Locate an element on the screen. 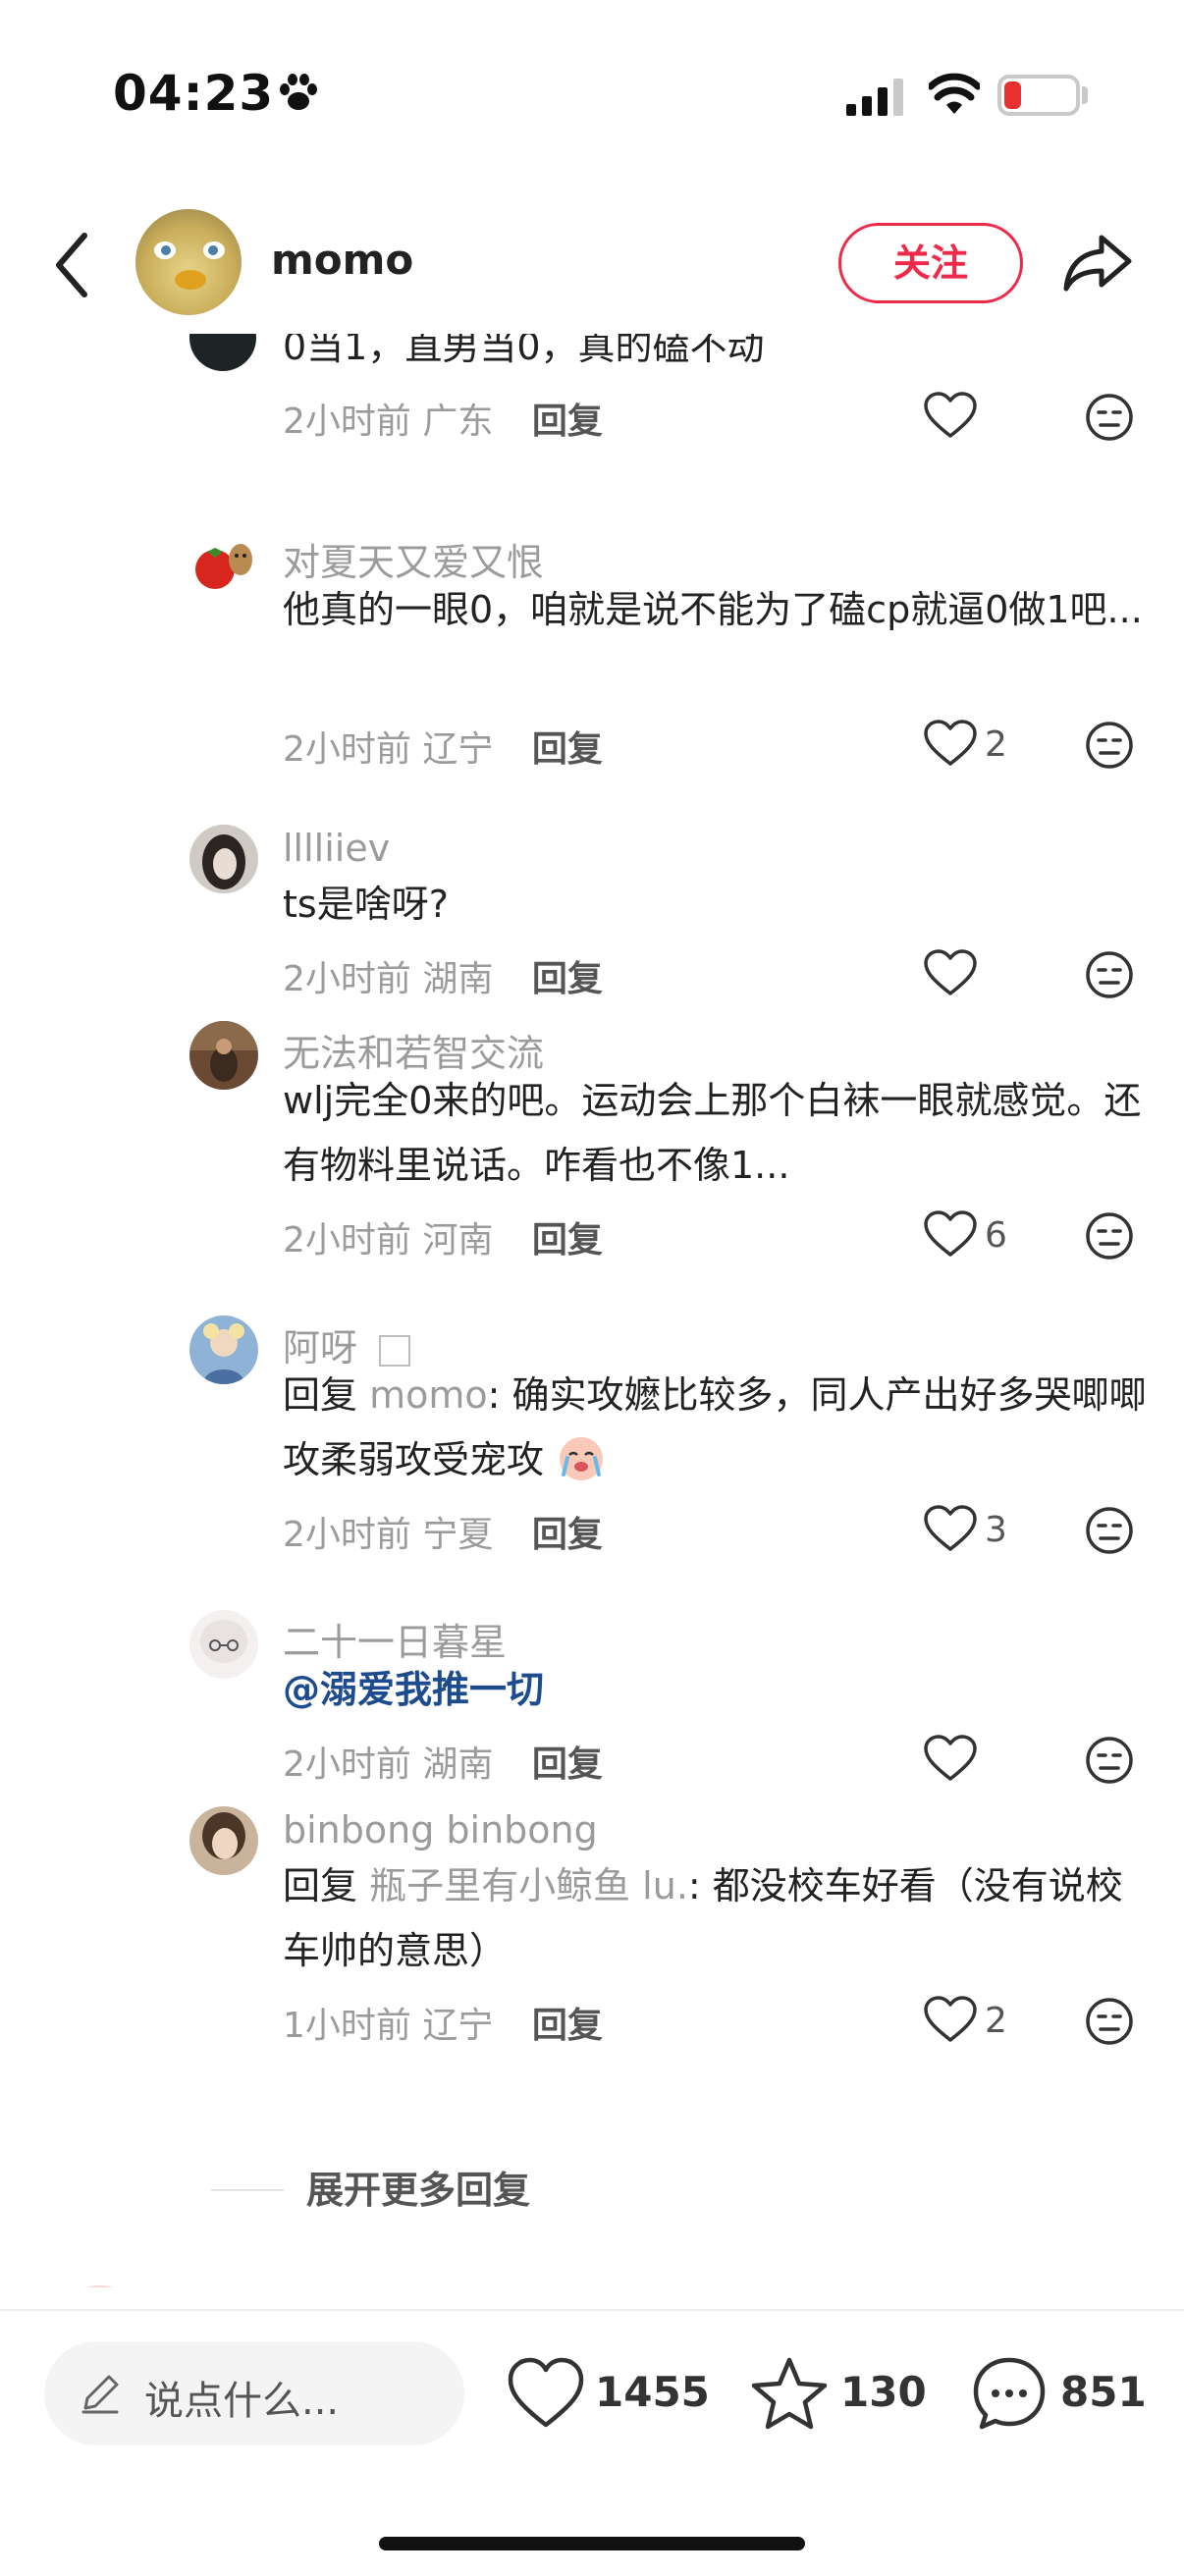  comment-location: 广东 is located at coordinates (458, 422).